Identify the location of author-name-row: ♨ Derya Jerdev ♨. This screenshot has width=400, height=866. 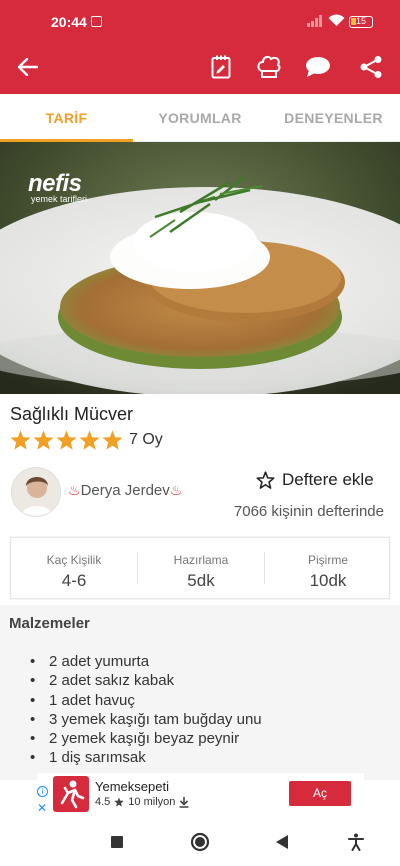
(125, 490).